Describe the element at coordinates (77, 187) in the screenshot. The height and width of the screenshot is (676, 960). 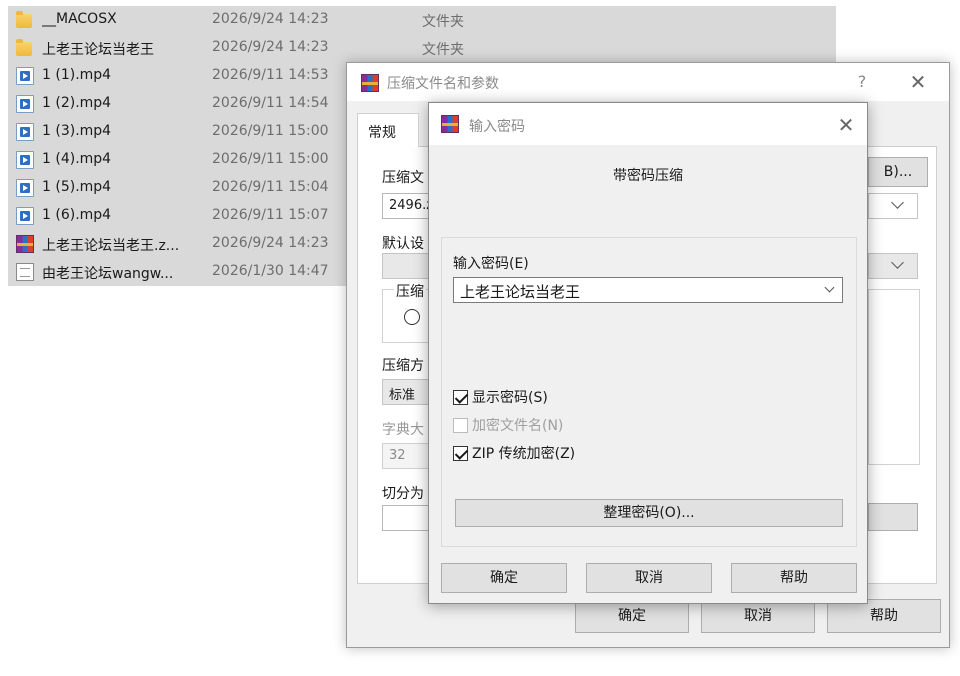
I see `file-name: 1 (5).mp4` at that location.